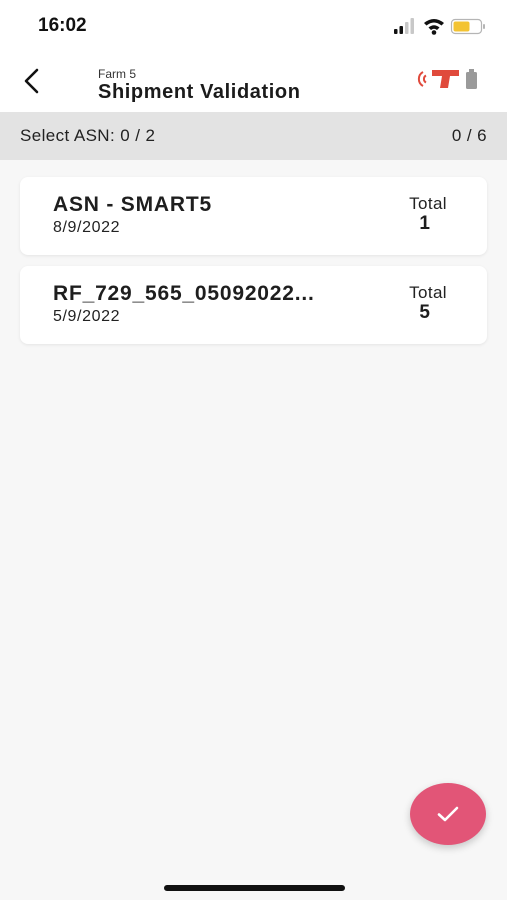  I want to click on status-bar: 16:02, so click(253, 25).